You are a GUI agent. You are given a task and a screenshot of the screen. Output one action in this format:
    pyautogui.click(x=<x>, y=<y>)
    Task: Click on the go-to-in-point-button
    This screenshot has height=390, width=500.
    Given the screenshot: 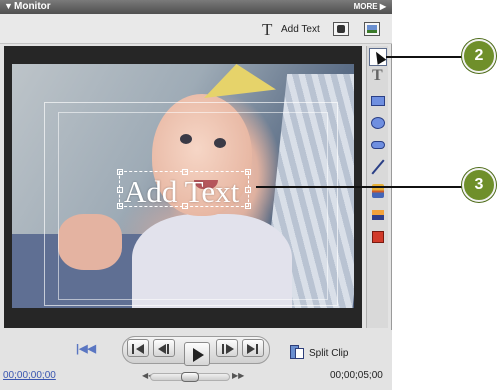 What is the action you would take?
    pyautogui.click(x=138, y=348)
    